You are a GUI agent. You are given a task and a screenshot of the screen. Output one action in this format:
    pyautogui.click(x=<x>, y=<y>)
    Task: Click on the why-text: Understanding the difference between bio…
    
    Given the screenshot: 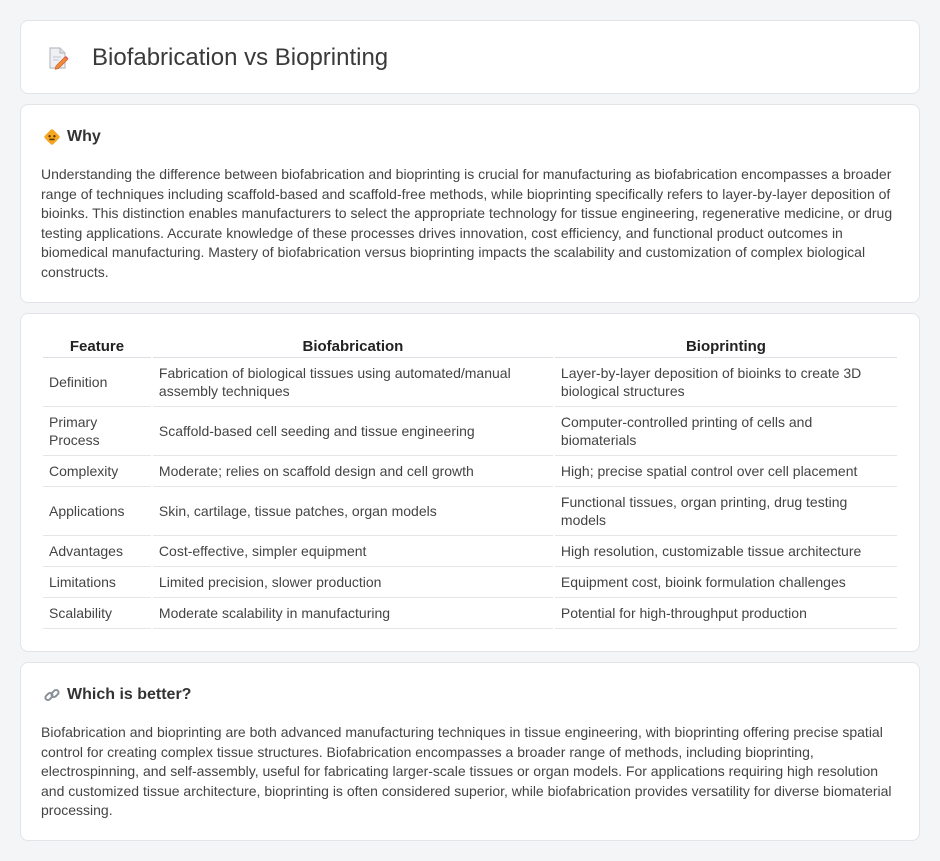 What is the action you would take?
    pyautogui.click(x=467, y=223)
    